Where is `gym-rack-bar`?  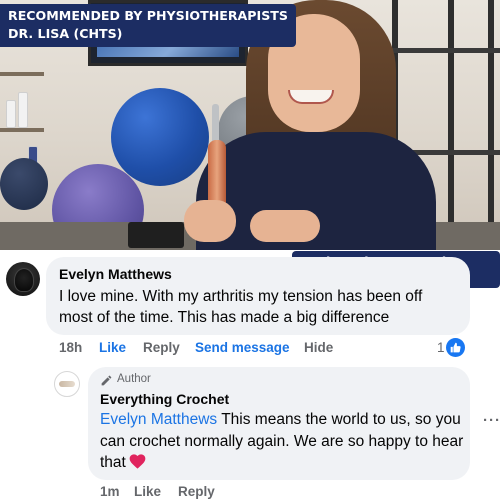
gym-rack-bar is located at coordinates (446, 50).